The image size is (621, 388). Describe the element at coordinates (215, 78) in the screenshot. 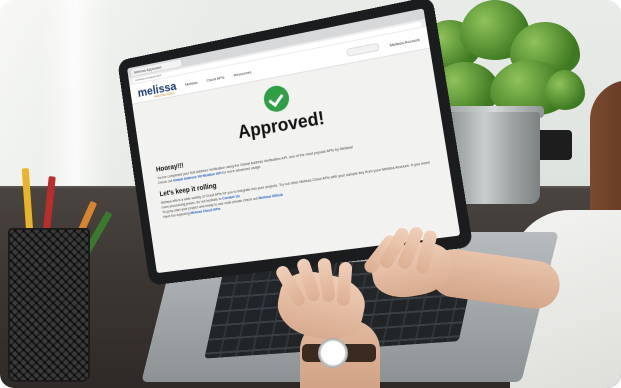

I see `nav-item-cloud-apis: Cloud APIs` at that location.